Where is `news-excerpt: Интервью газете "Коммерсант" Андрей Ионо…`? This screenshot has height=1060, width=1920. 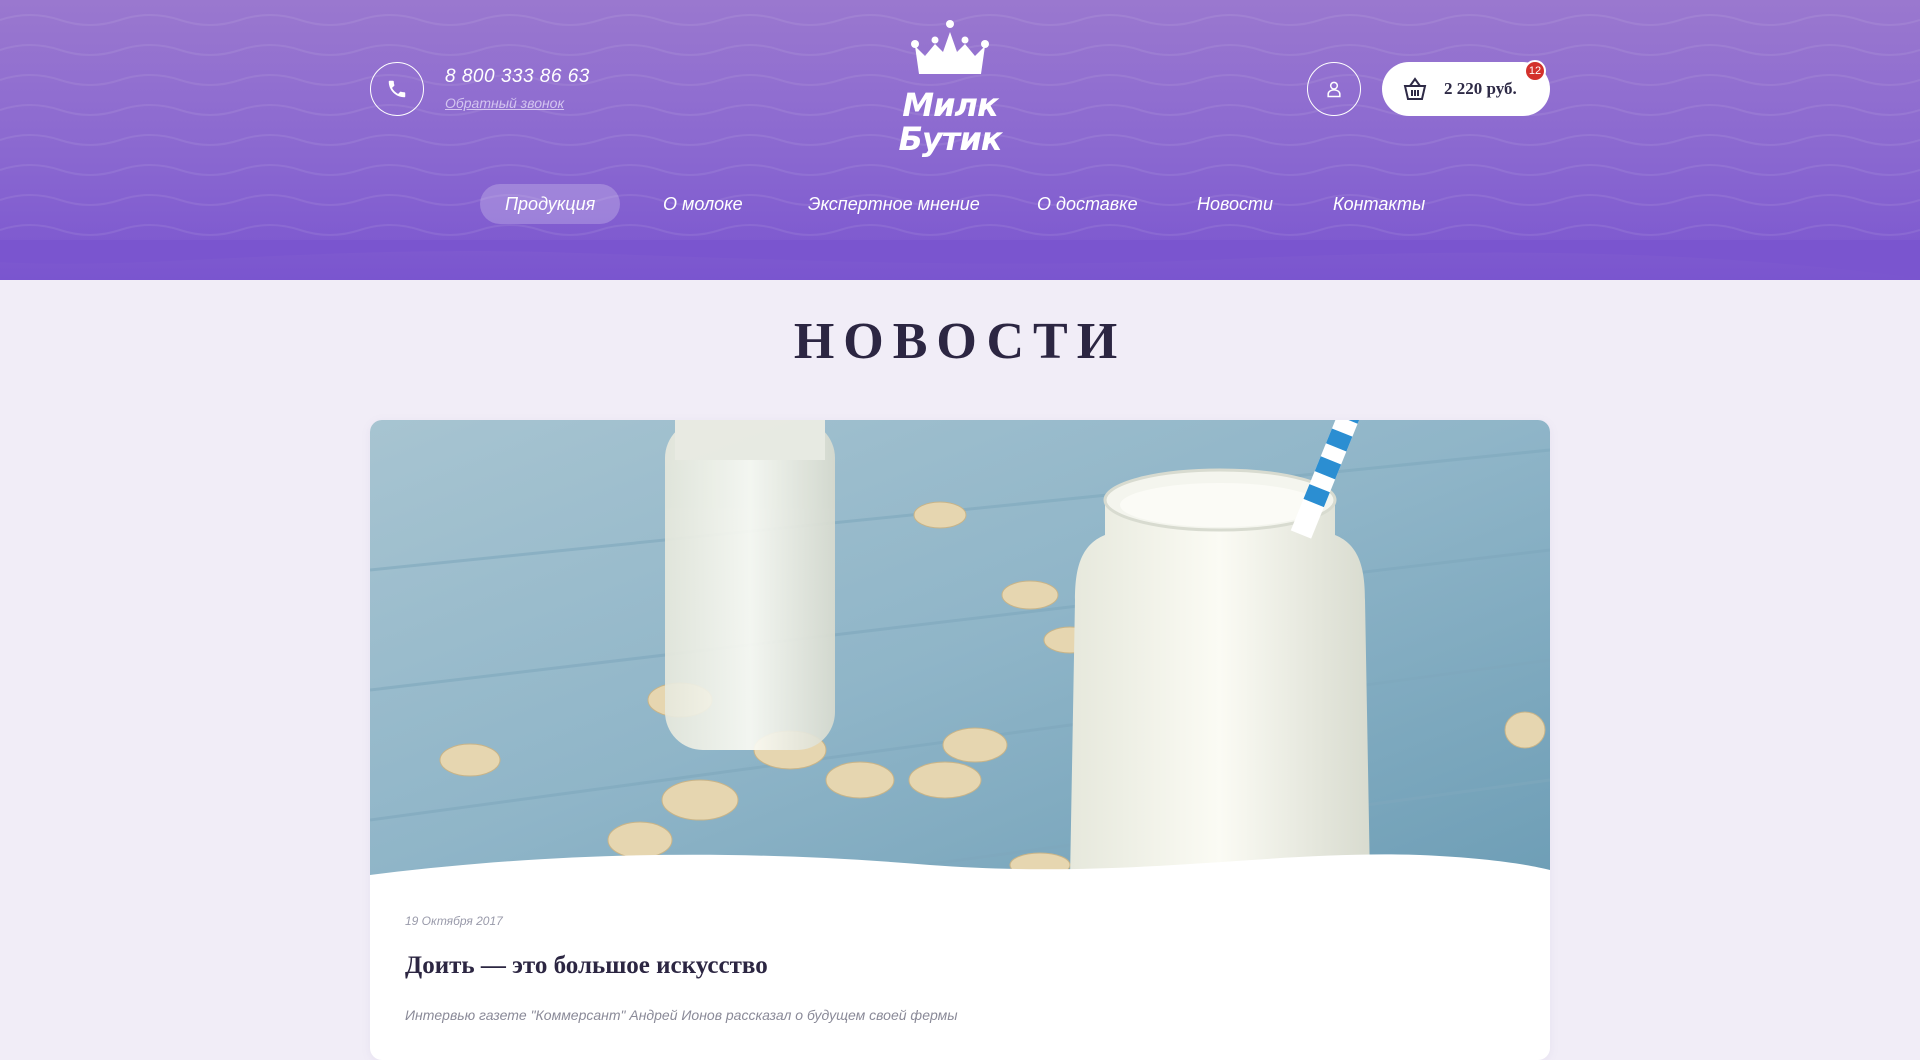 news-excerpt: Интервью газете "Коммерсант" Андрей Ионо… is located at coordinates (681, 1015).